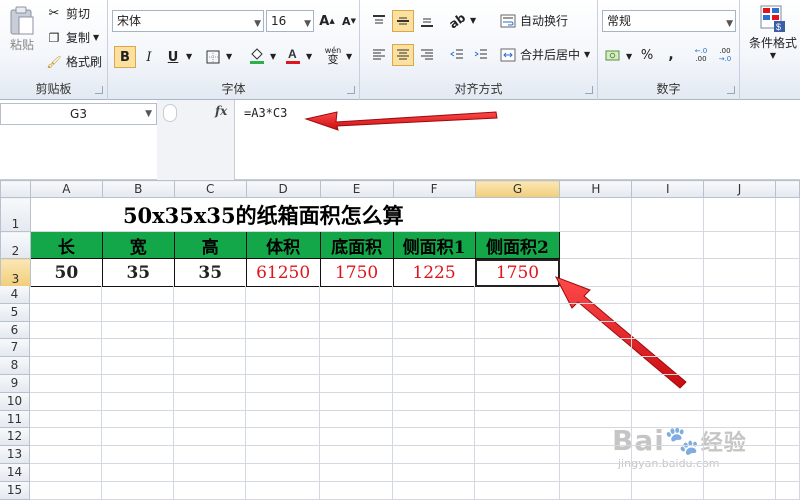 This screenshot has width=800, height=500. Describe the element at coordinates (66, 272) in the screenshot. I see `value-cell-length: 50` at that location.